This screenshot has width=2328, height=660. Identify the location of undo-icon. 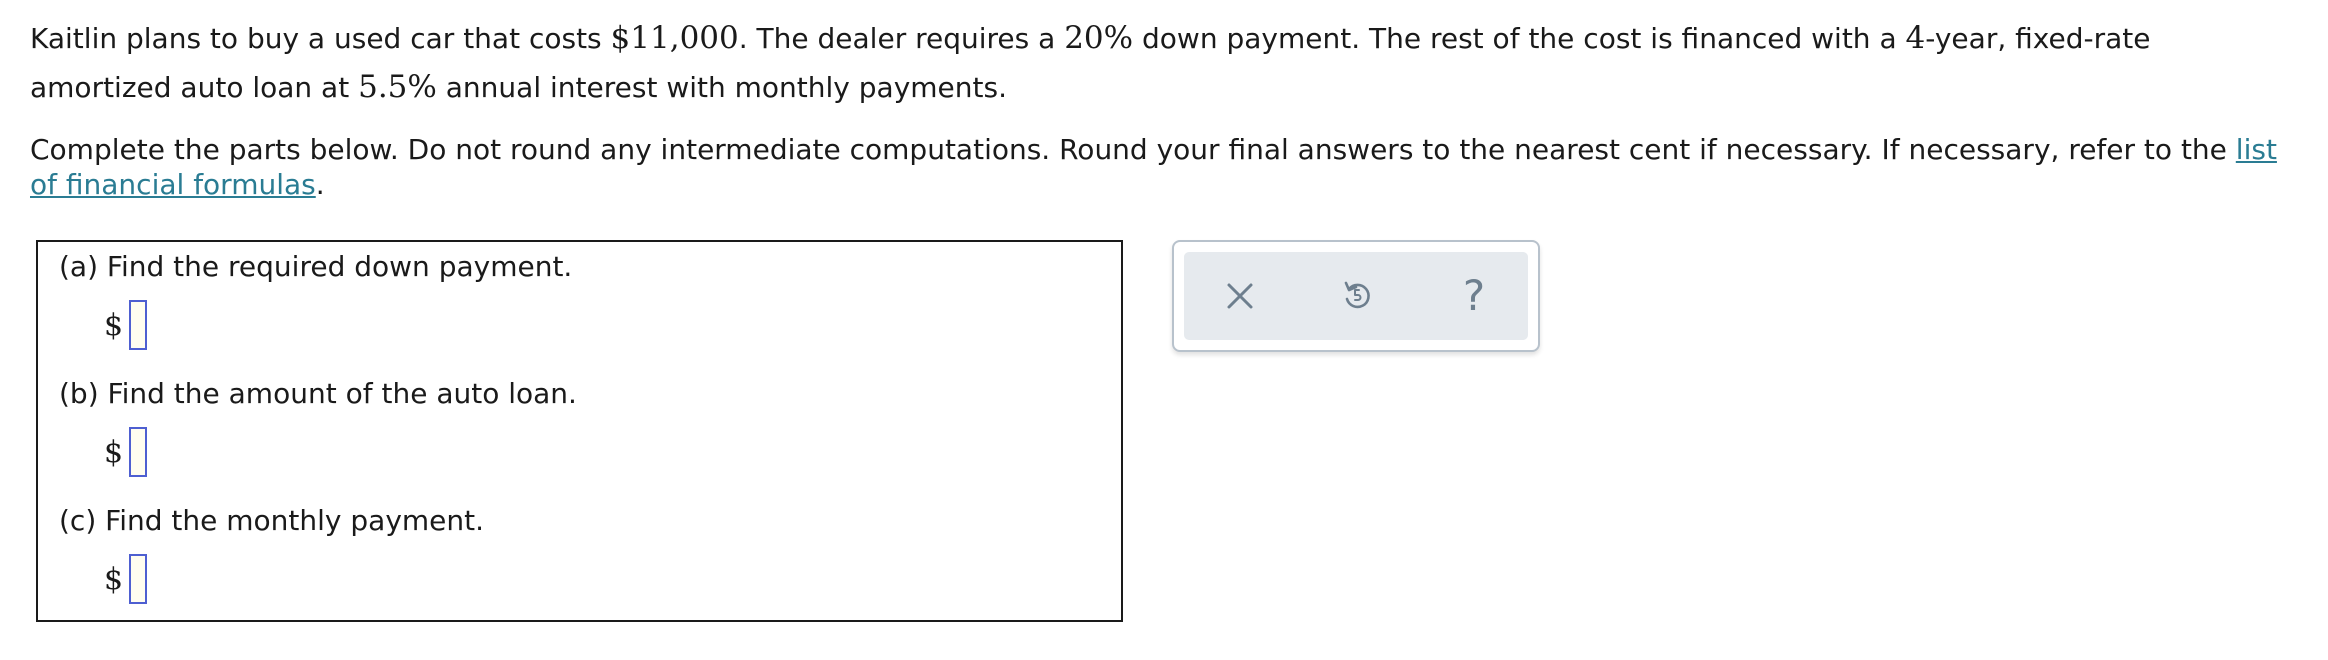
(1357, 295).